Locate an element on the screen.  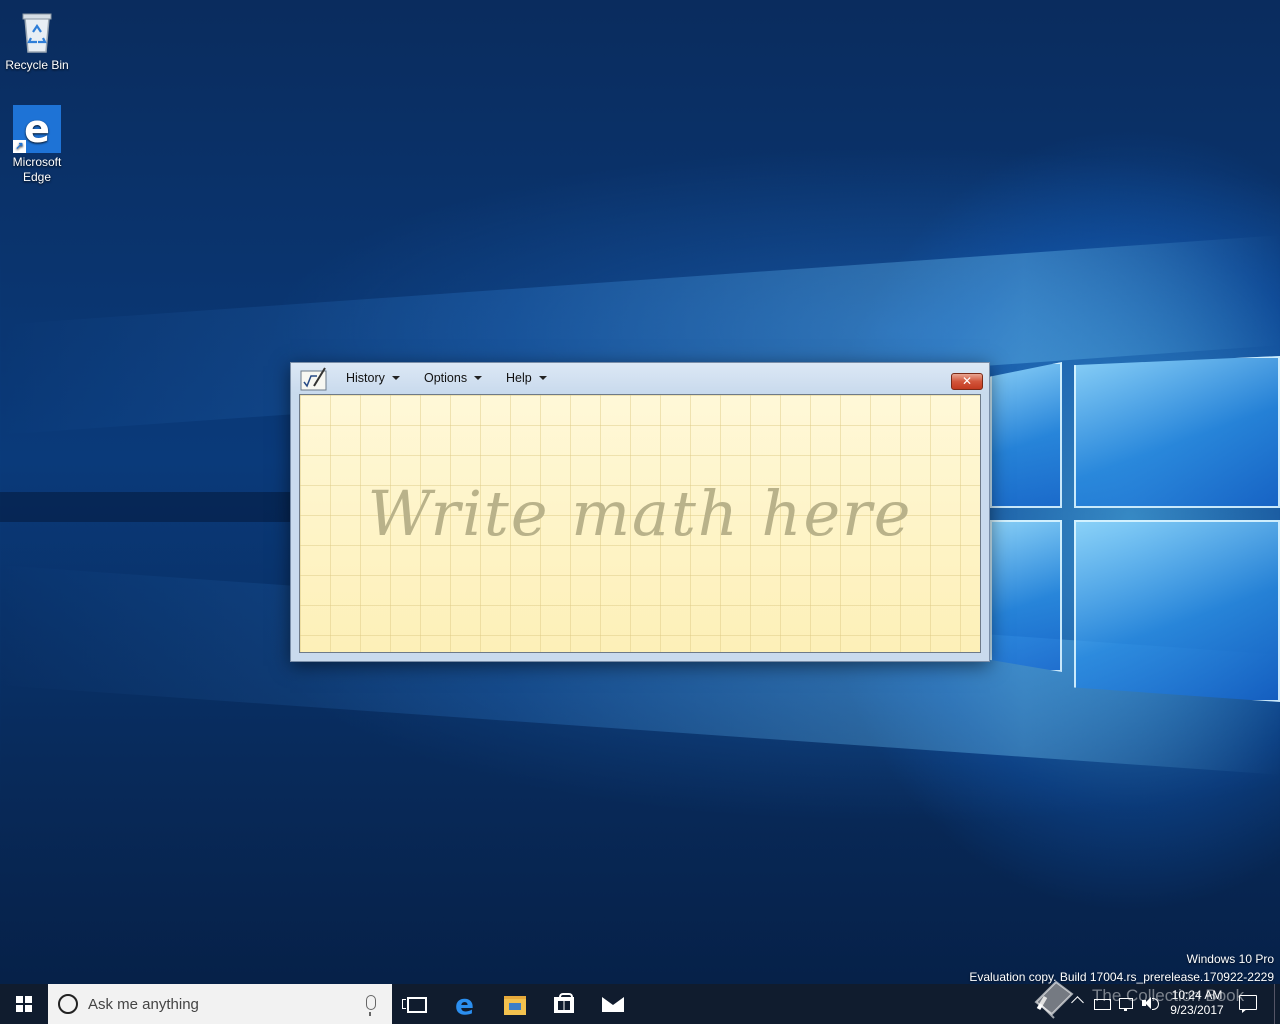
menu-options: Options is located at coordinates (453, 378).